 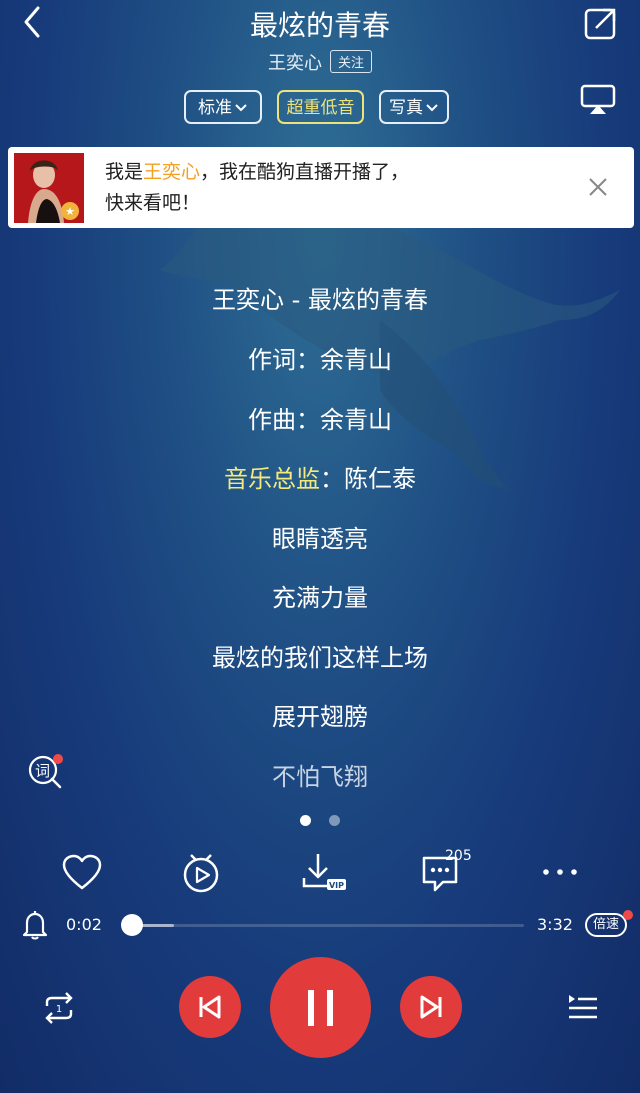 I want to click on pause-button, so click(x=320, y=1007).